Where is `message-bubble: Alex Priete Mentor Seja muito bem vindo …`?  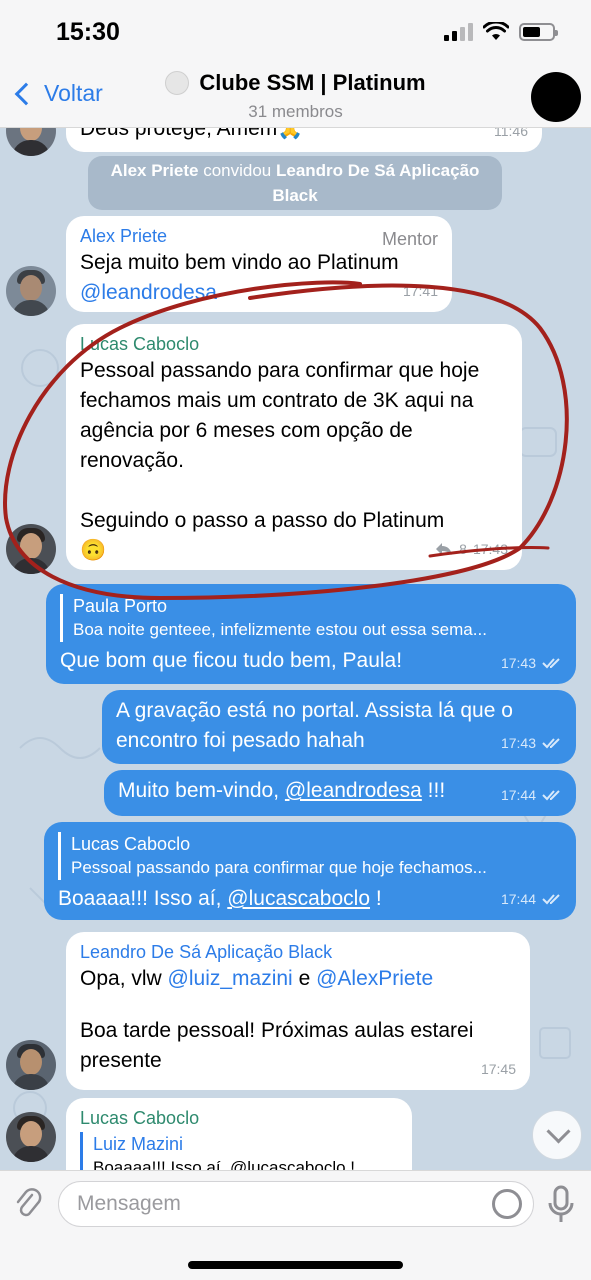 message-bubble: Alex Priete Mentor Seja muito bem vindo … is located at coordinates (259, 264).